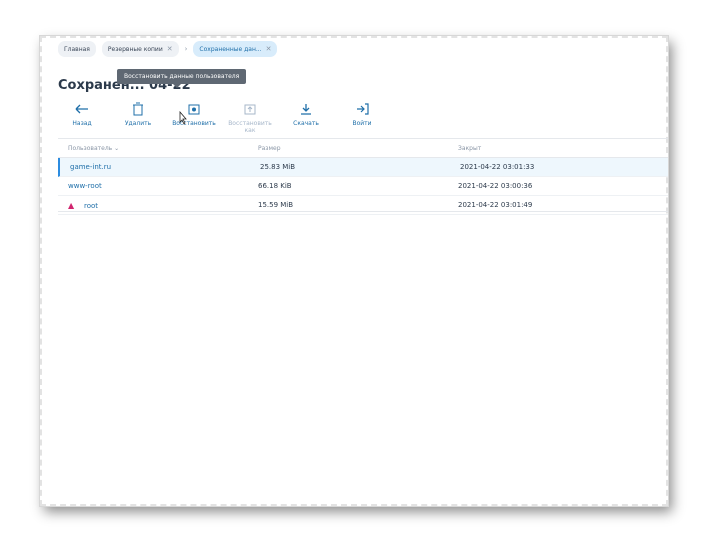  What do you see at coordinates (81, 109) in the screenshot?
I see `back-arrow-icon` at bounding box center [81, 109].